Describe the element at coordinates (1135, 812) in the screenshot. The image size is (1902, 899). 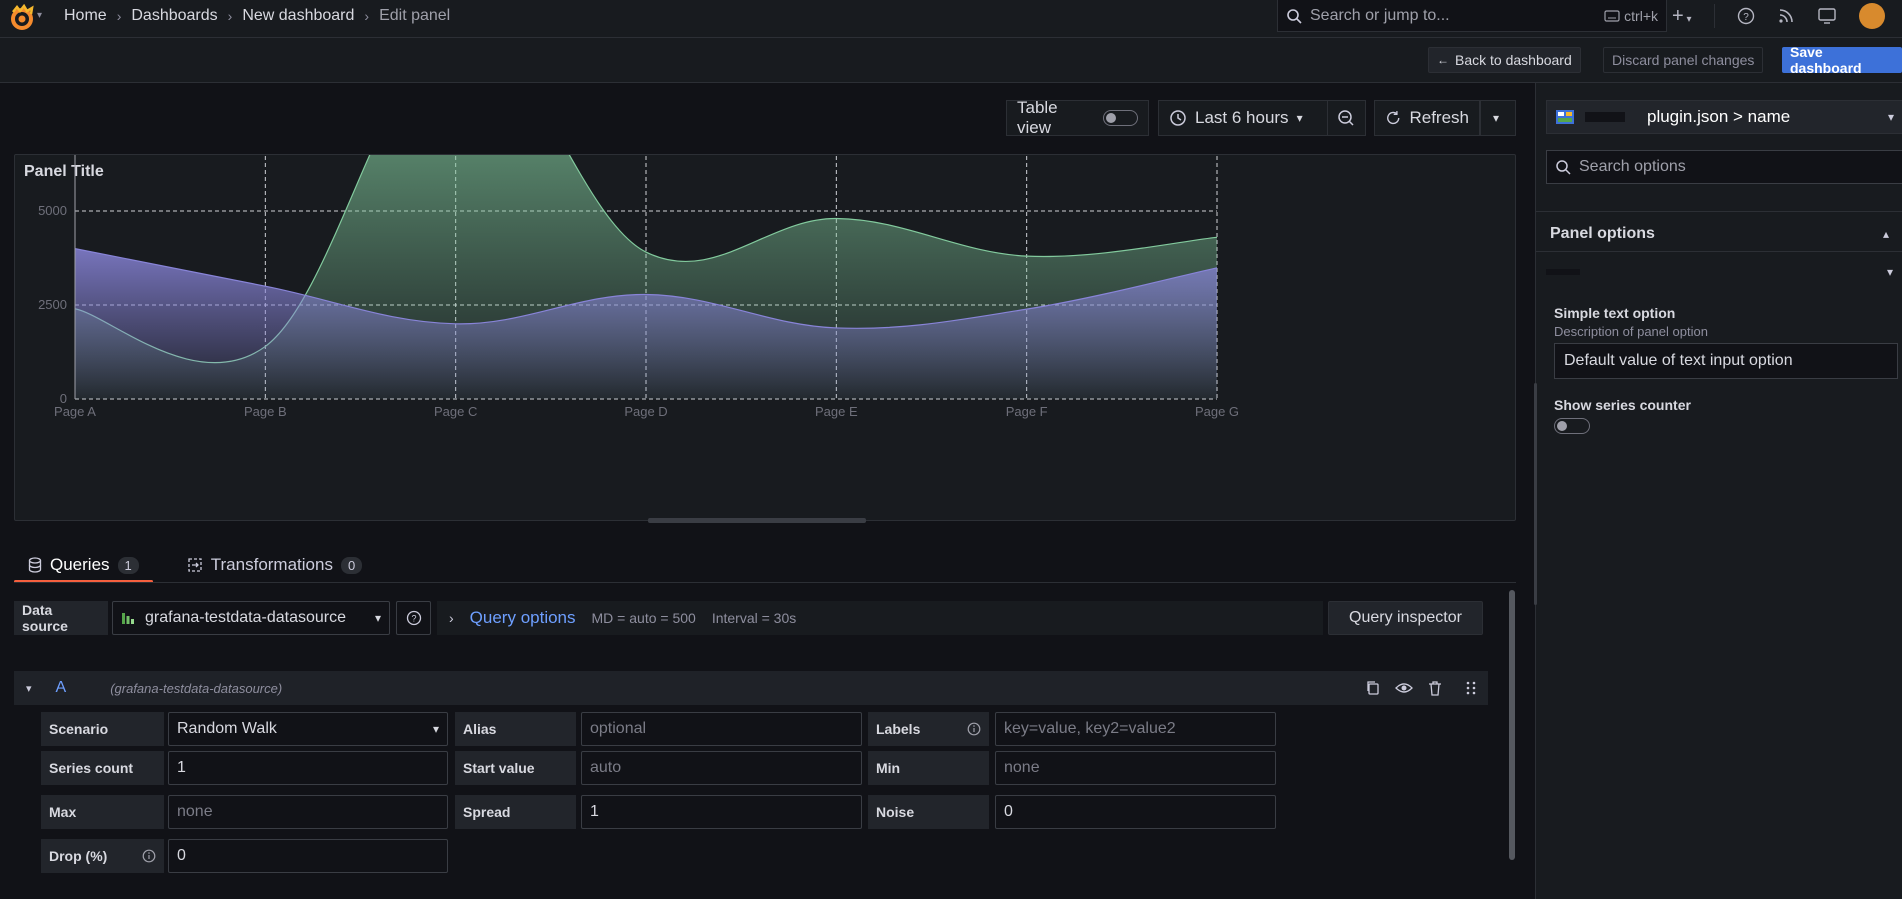
I see `noise-input: 0` at that location.